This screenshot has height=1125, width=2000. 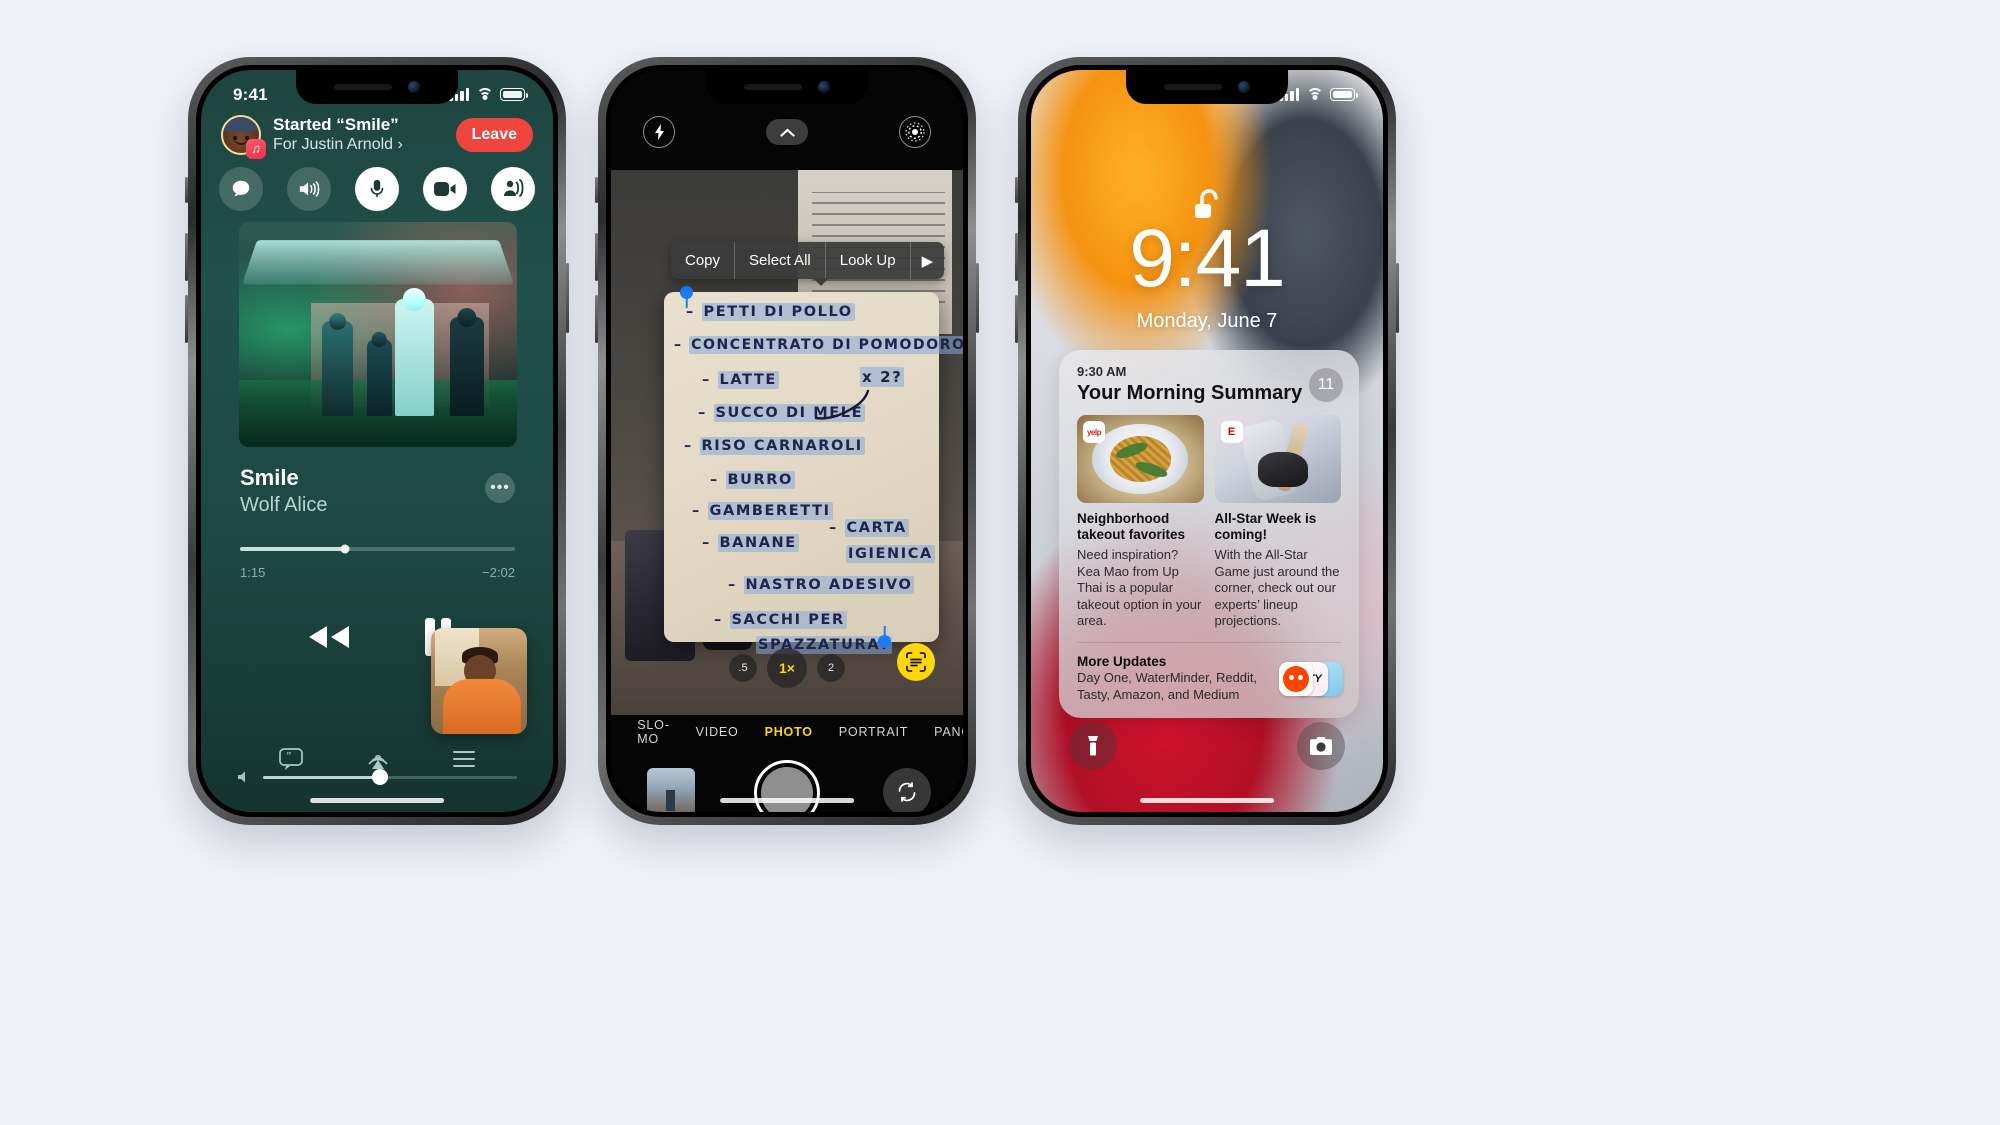 I want to click on note-line: – BURRO, so click(x=752, y=480).